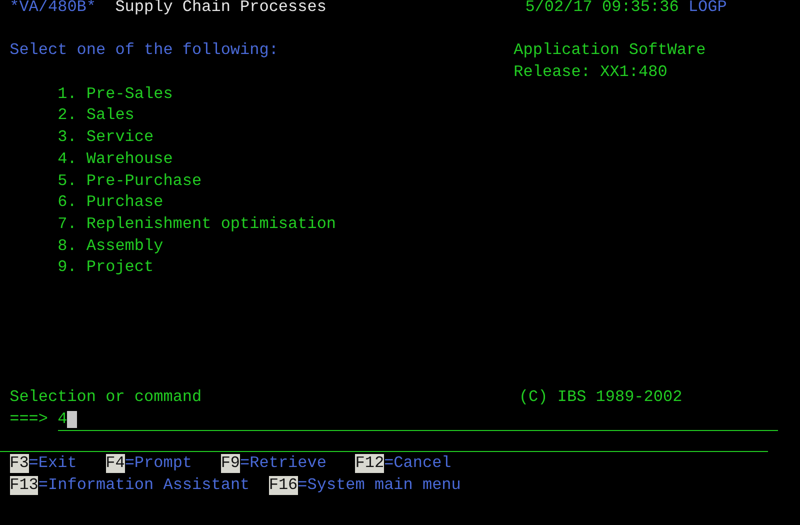 Image resolution: width=800 pixels, height=525 pixels. I want to click on command-arrow: ===>, so click(29, 419).